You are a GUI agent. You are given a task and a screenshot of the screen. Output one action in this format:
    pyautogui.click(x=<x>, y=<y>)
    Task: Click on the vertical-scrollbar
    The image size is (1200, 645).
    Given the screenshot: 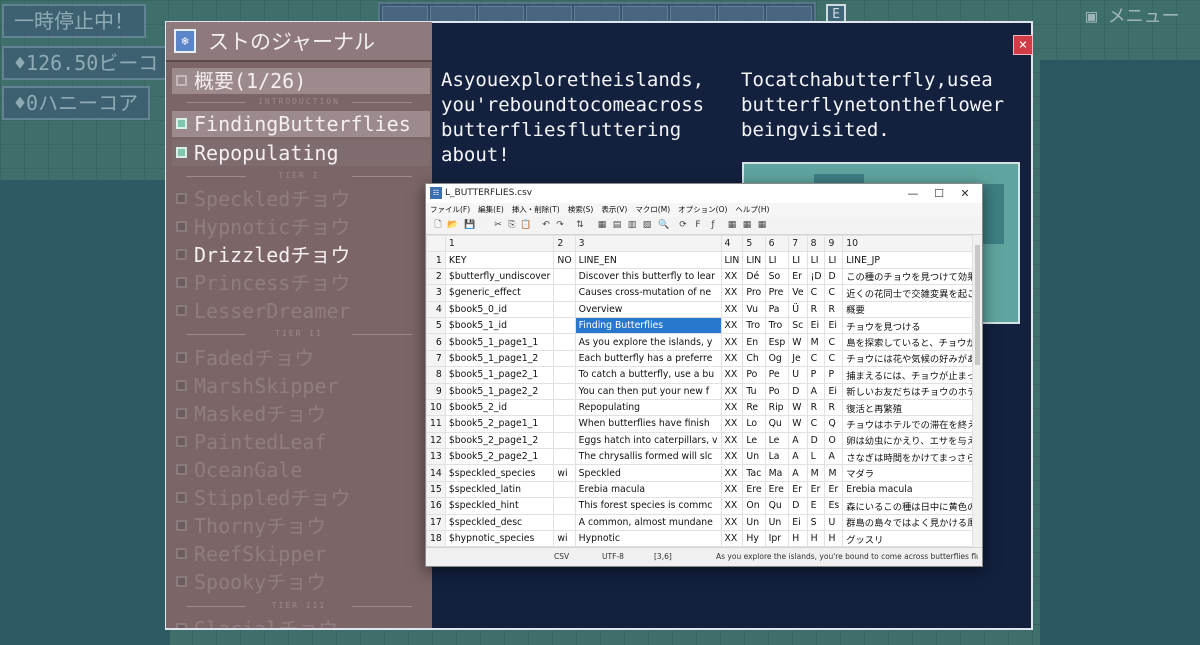 What is the action you would take?
    pyautogui.click(x=977, y=391)
    